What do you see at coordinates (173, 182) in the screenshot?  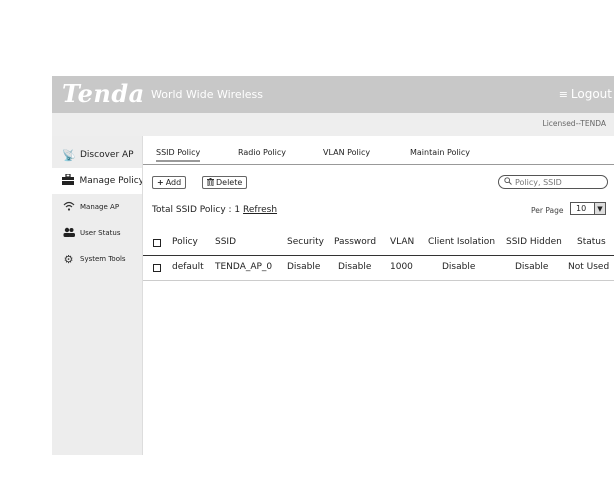 I see `add-label: Add` at bounding box center [173, 182].